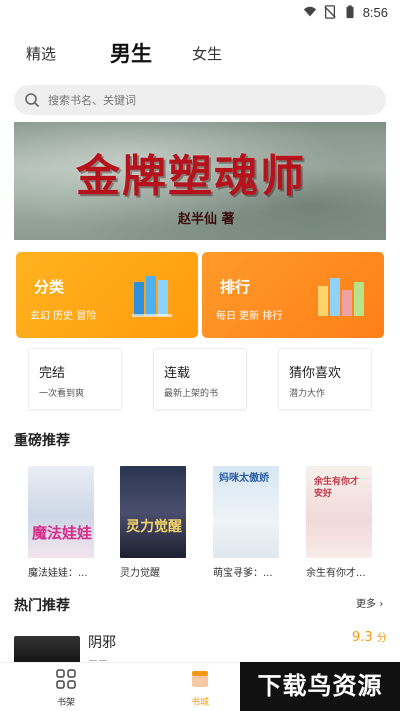  I want to click on section-title-hot: 热门推荐, so click(42, 606).